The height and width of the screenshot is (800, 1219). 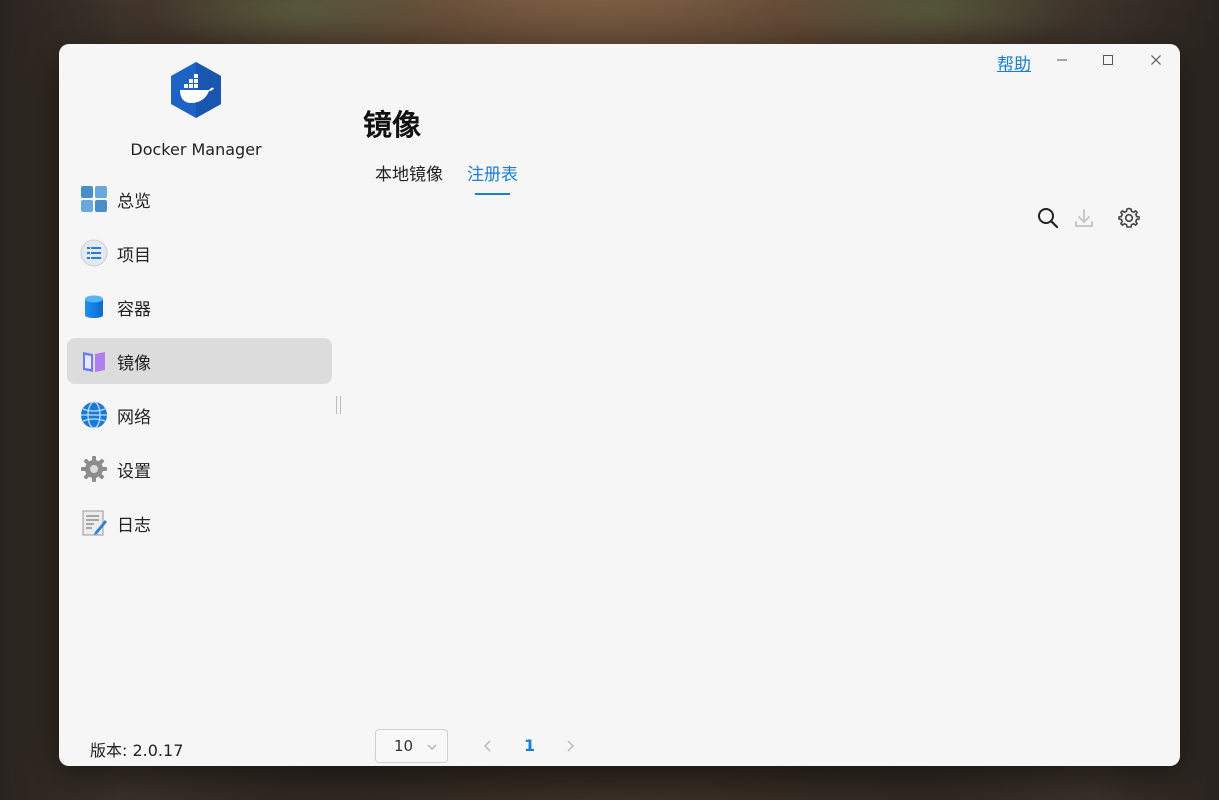 I want to click on maximize-icon, so click(x=1108, y=60).